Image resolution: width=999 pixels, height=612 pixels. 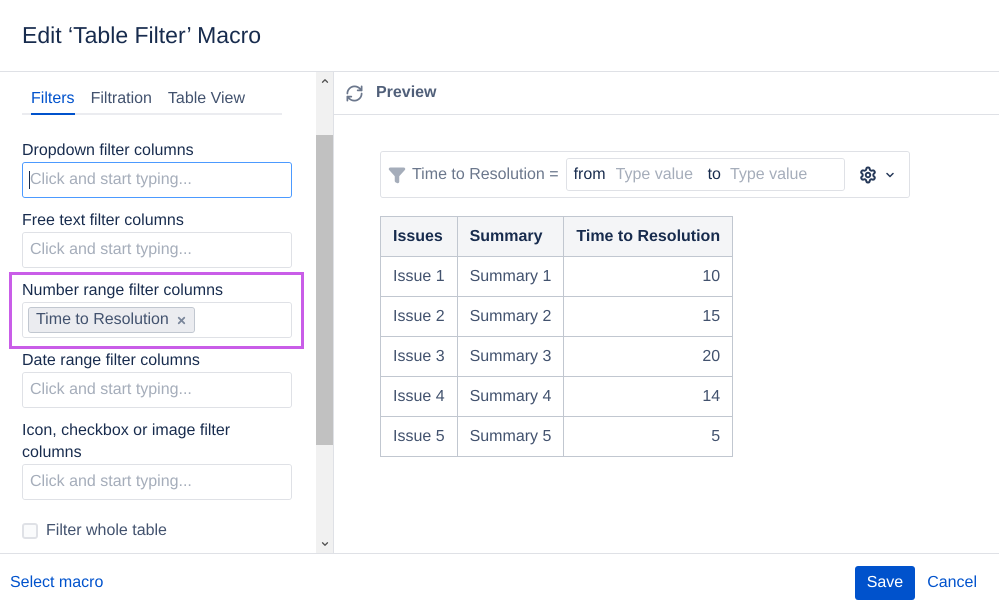 I want to click on table-cell: Issue 2, so click(x=419, y=316).